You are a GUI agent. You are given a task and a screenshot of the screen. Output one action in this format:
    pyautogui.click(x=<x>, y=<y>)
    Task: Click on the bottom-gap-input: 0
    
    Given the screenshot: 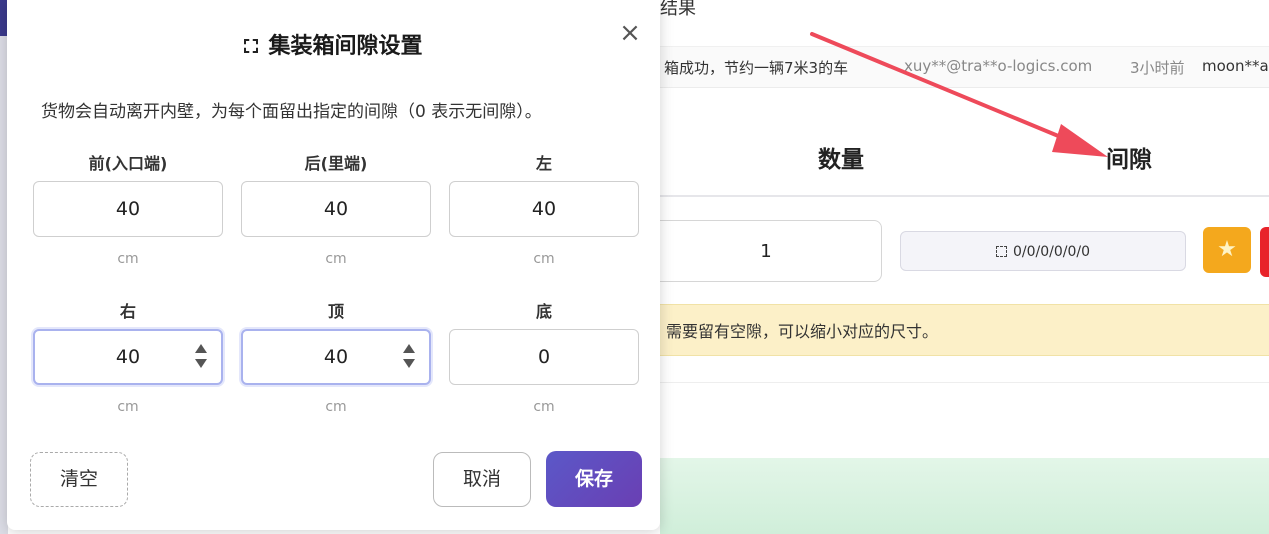 What is the action you would take?
    pyautogui.click(x=544, y=357)
    